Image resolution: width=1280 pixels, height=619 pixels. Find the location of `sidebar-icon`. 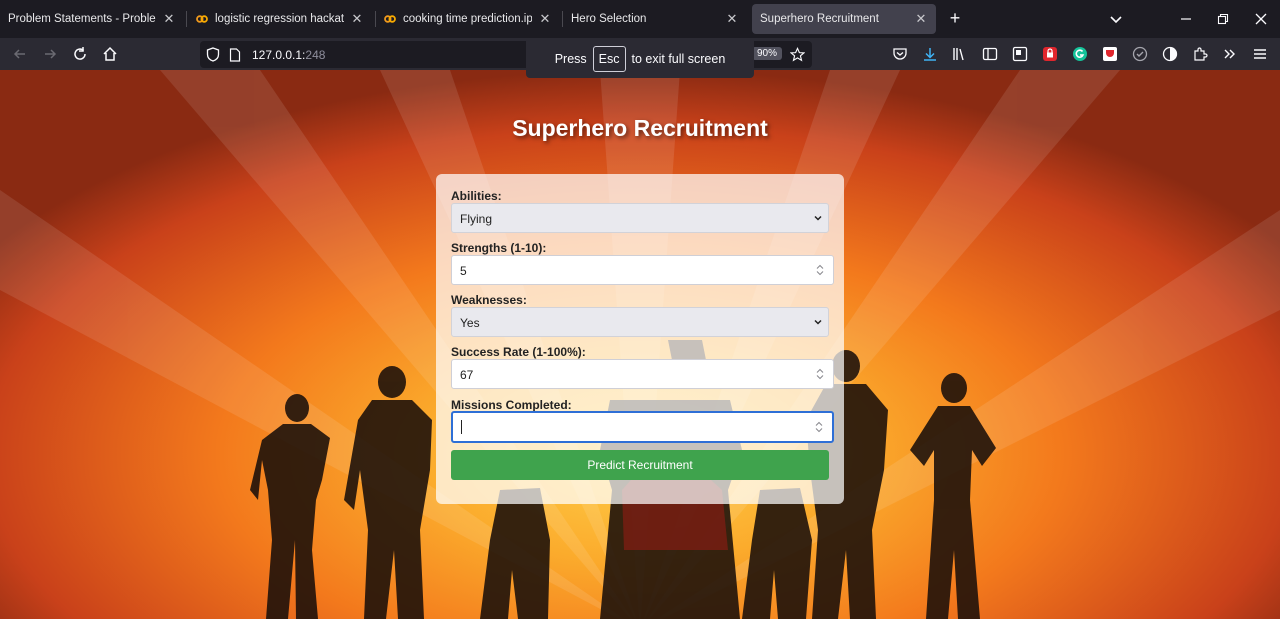

sidebar-icon is located at coordinates (990, 54).